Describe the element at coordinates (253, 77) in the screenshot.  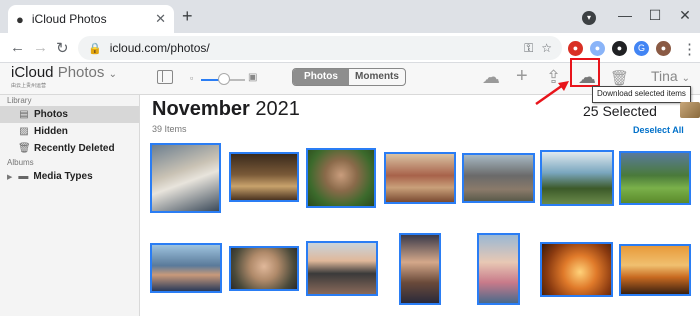
I see `zoom-in-icon: ▣` at that location.